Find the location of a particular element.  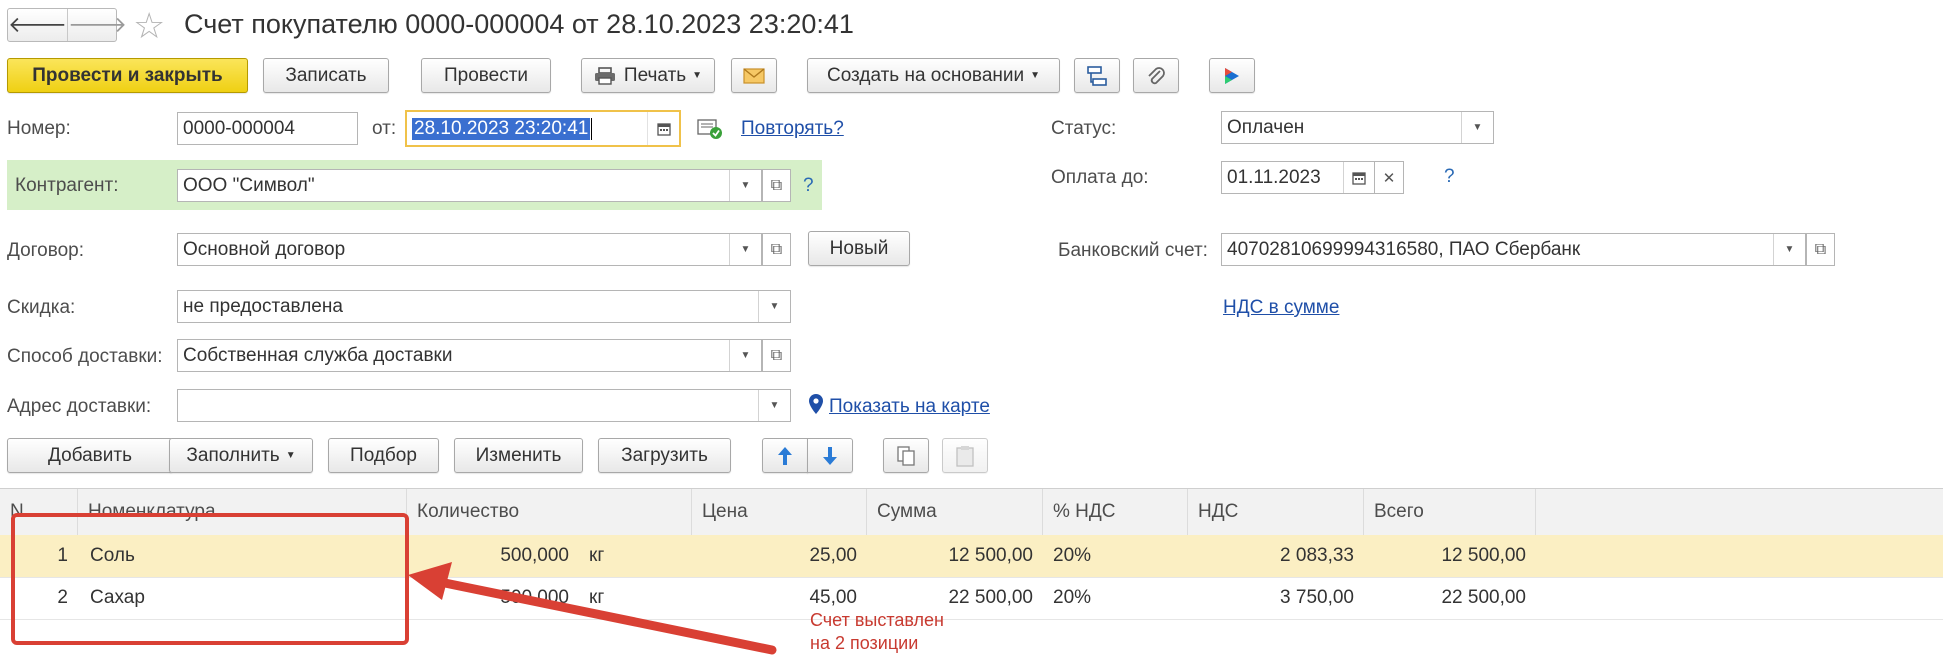

annotation-line-1: Счет выставлен is located at coordinates (877, 620).